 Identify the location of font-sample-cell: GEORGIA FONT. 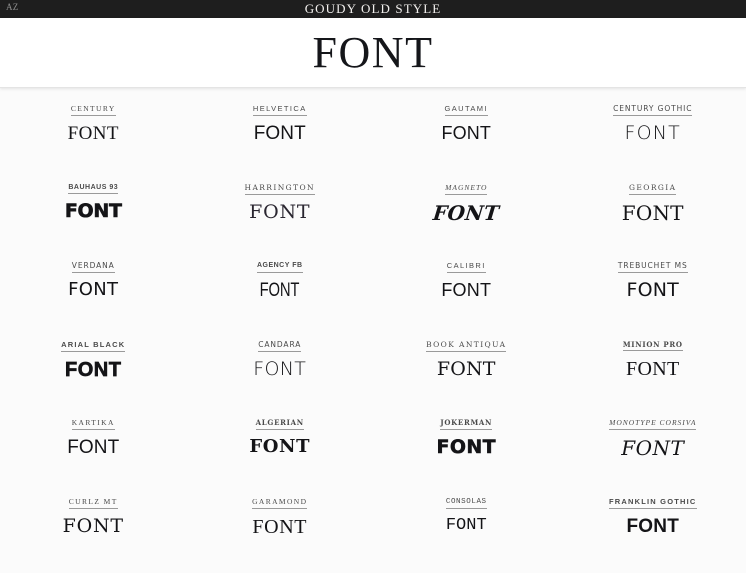
(653, 220).